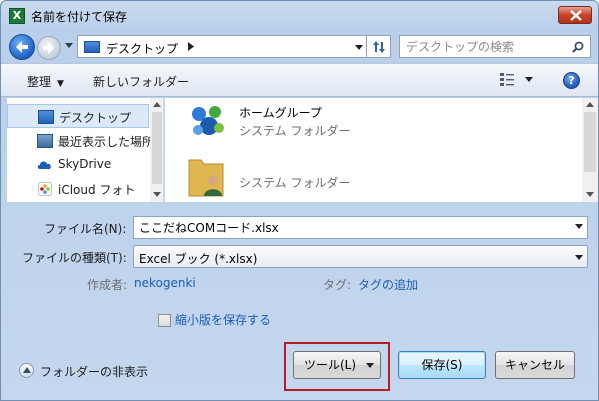 The width and height of the screenshot is (599, 401). Describe the element at coordinates (380, 125) in the screenshot. I see `list-item-homegroup: ホームグループ システム フォルダー` at that location.